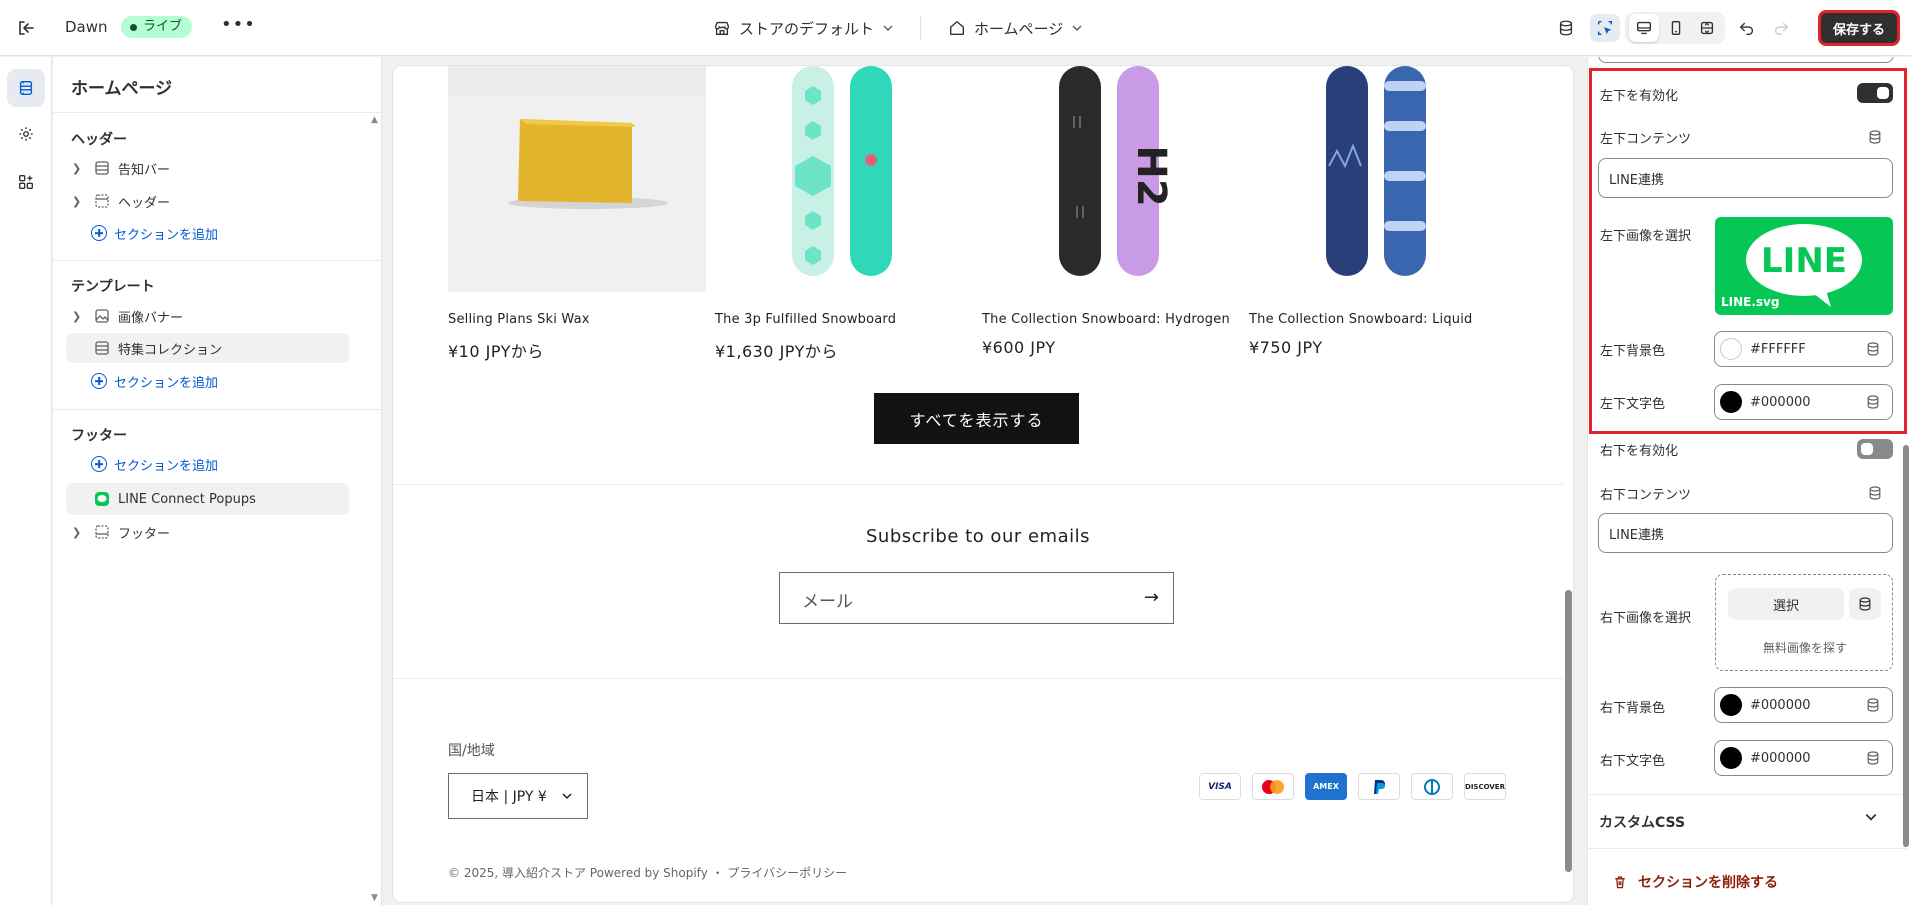  I want to click on left-content-input: LINE連携, so click(1745, 178).